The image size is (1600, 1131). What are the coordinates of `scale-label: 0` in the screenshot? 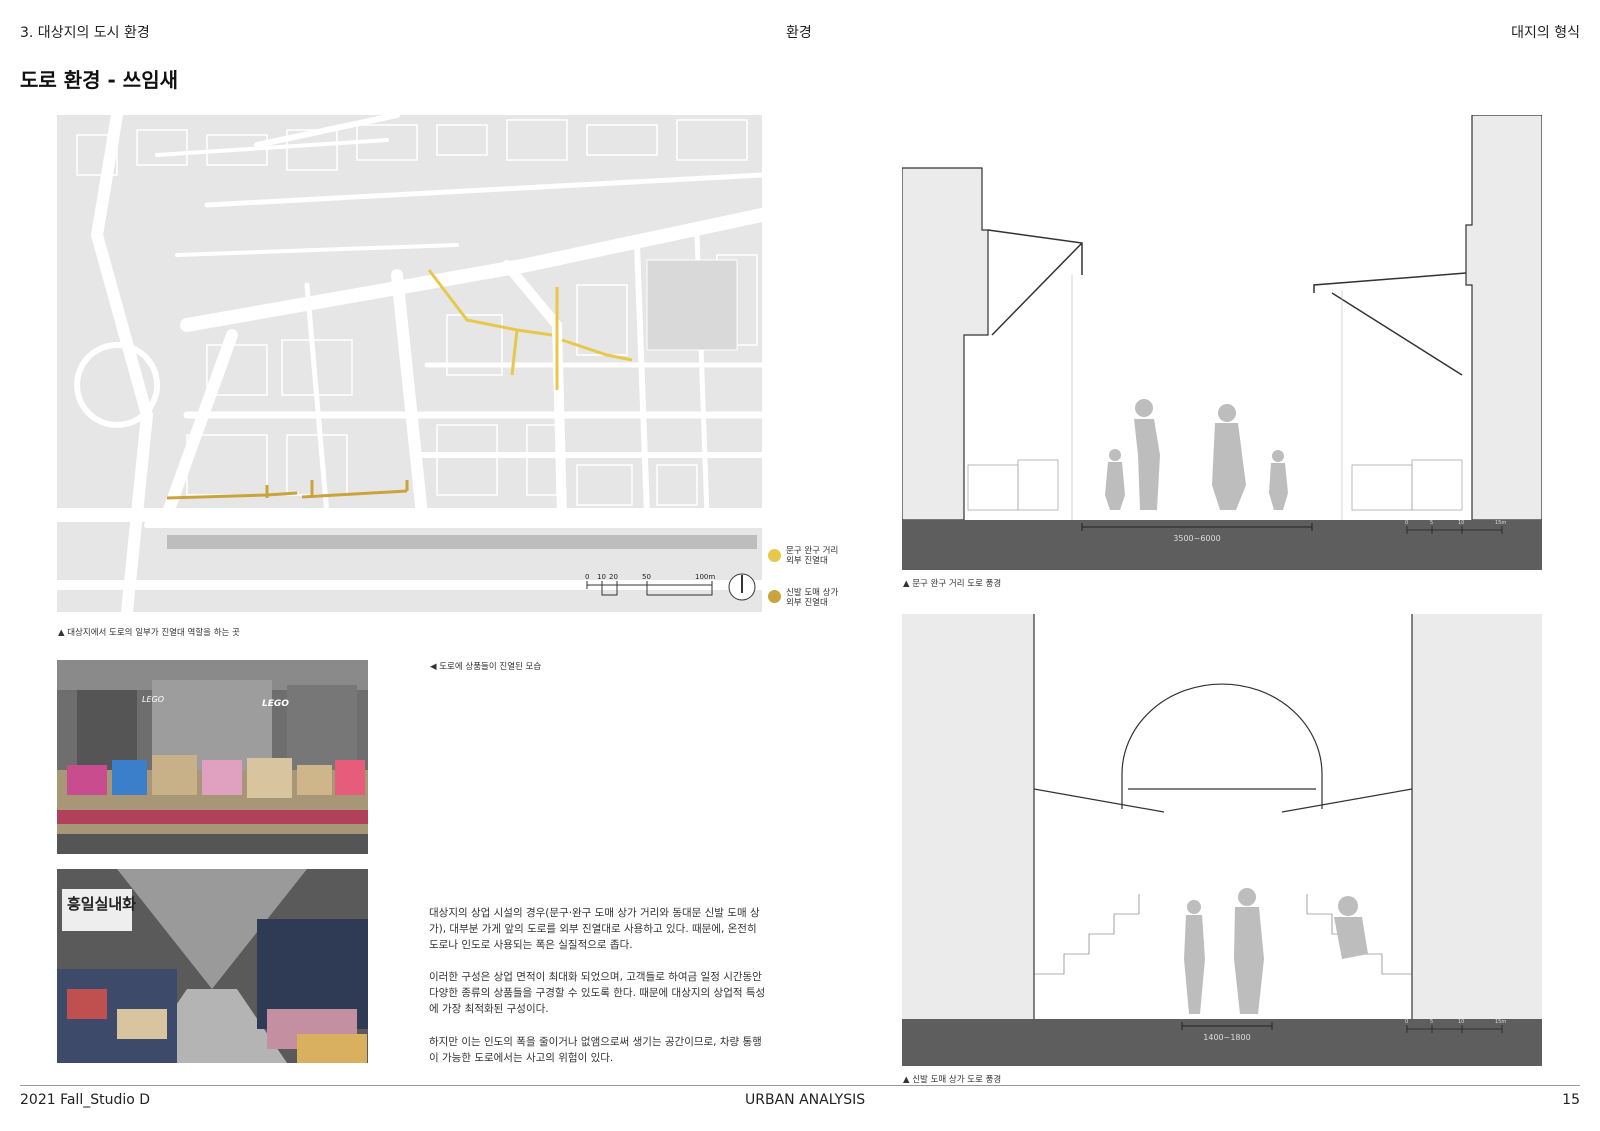 It's located at (587, 577).